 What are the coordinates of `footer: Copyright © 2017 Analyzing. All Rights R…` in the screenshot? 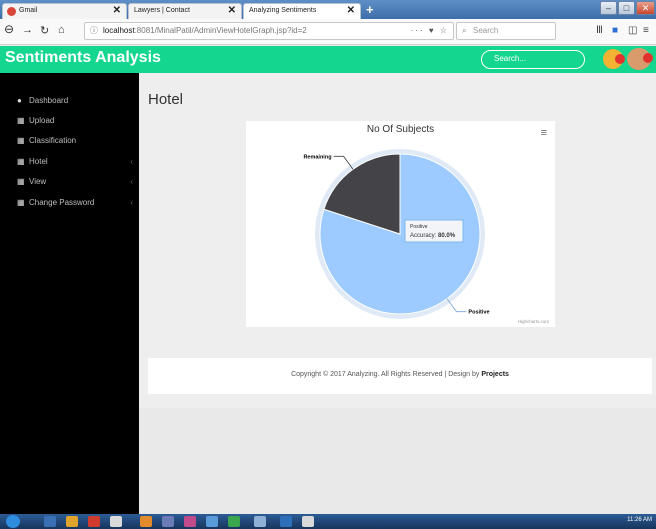 It's located at (400, 376).